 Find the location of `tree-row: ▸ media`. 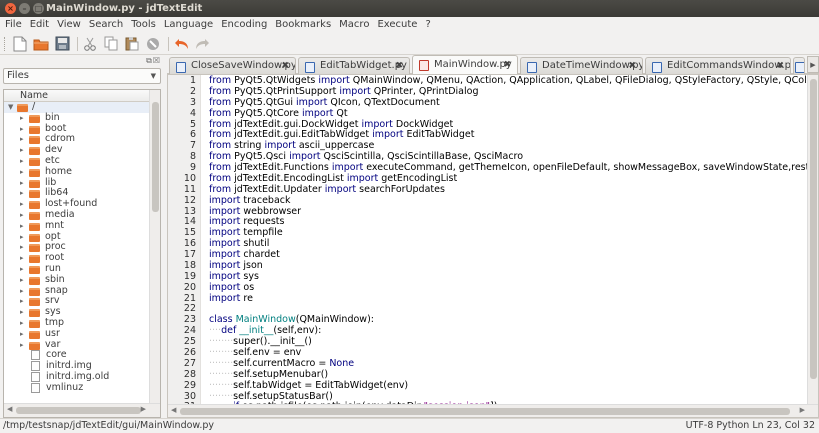

tree-row: ▸ media is located at coordinates (77, 215).